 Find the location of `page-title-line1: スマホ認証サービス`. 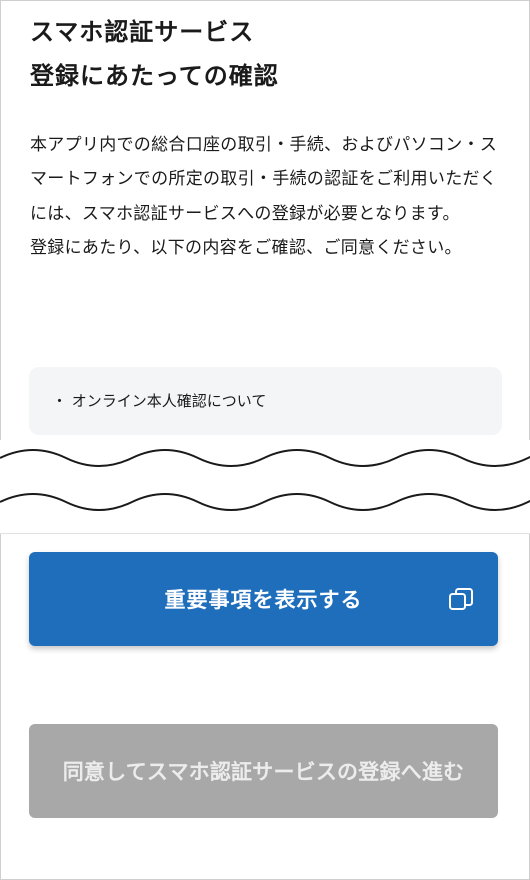

page-title-line1: スマホ認証サービス is located at coordinates (142, 32).